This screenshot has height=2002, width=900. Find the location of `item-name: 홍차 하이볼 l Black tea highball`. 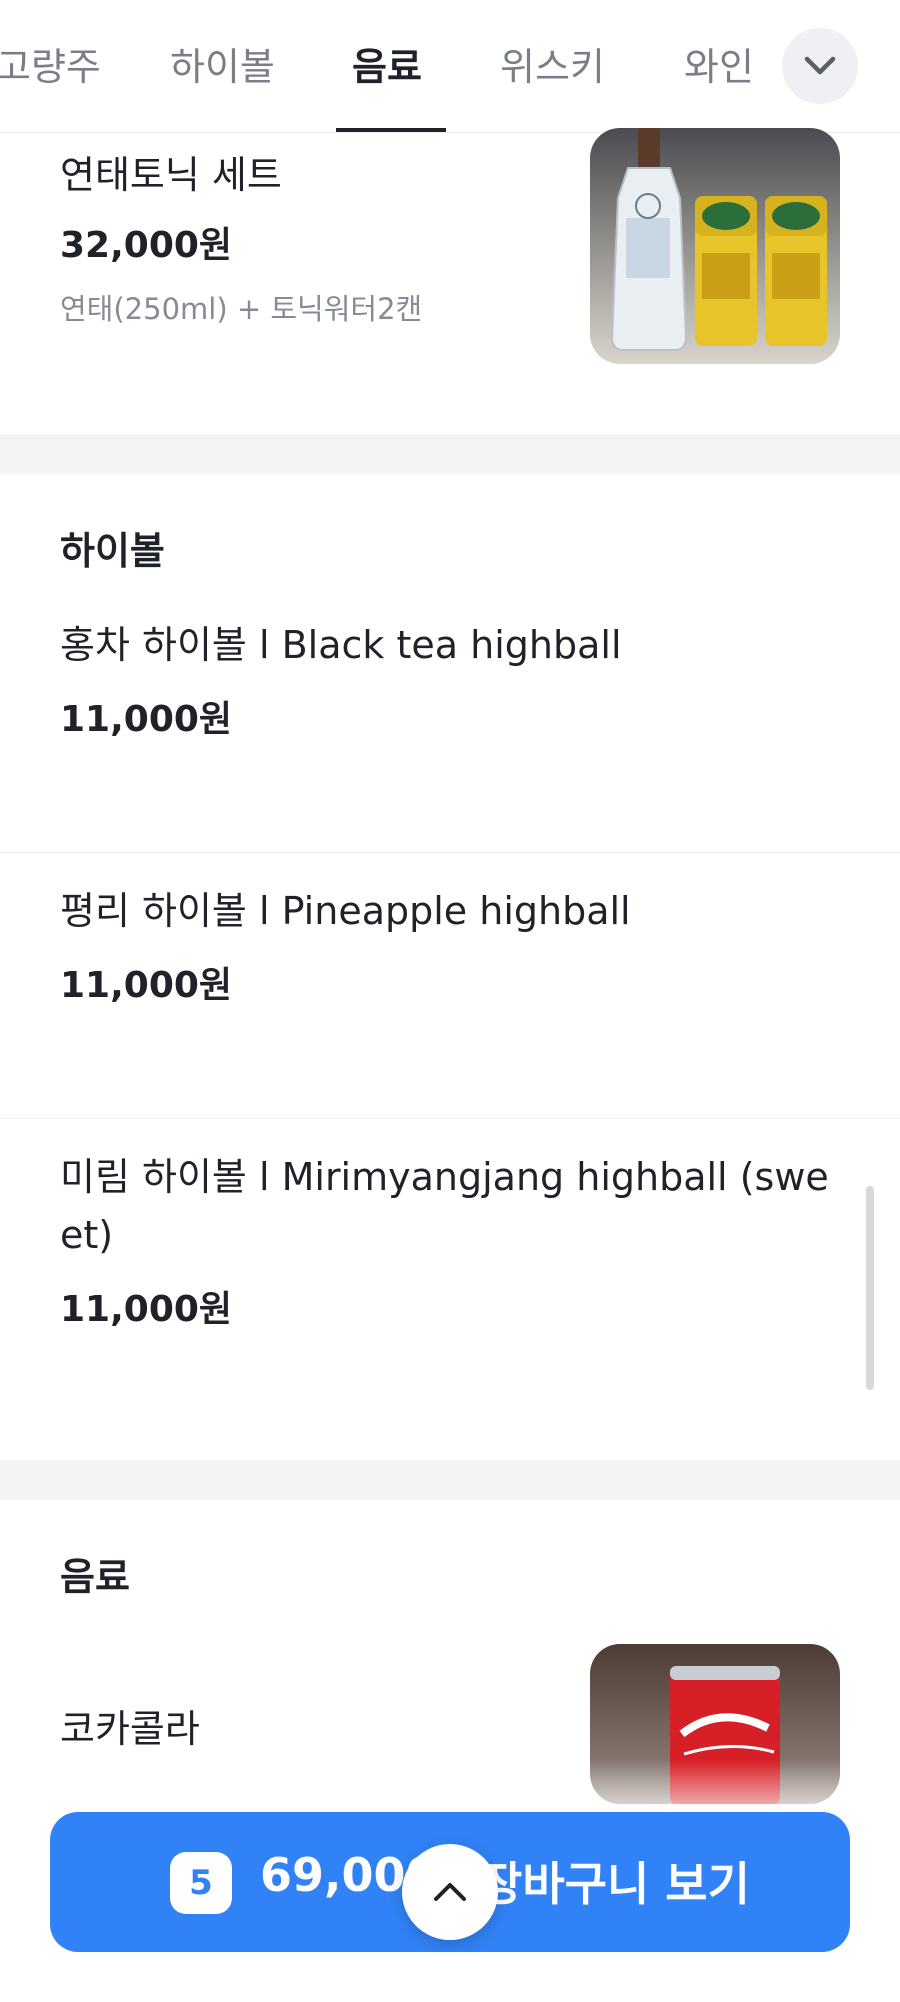

item-name: 홍차 하이볼 l Black tea highball is located at coordinates (341, 645).